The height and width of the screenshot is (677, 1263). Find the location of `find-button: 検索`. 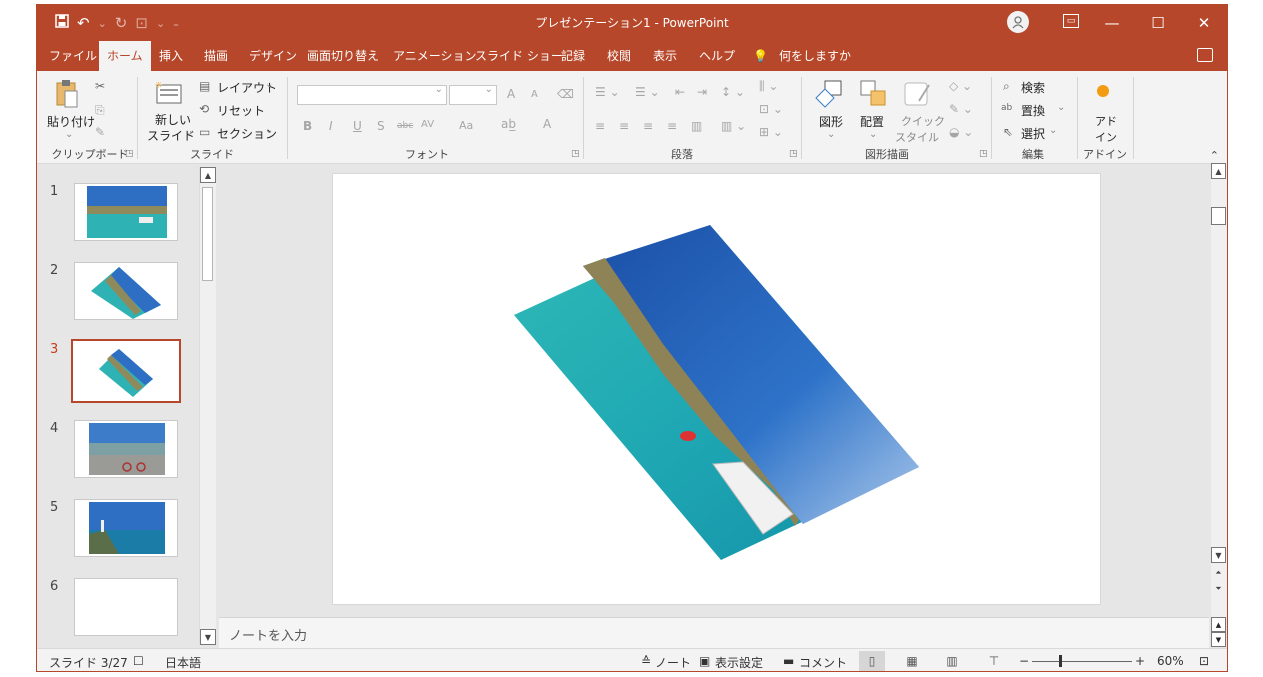

find-button: 検索 is located at coordinates (1033, 87).